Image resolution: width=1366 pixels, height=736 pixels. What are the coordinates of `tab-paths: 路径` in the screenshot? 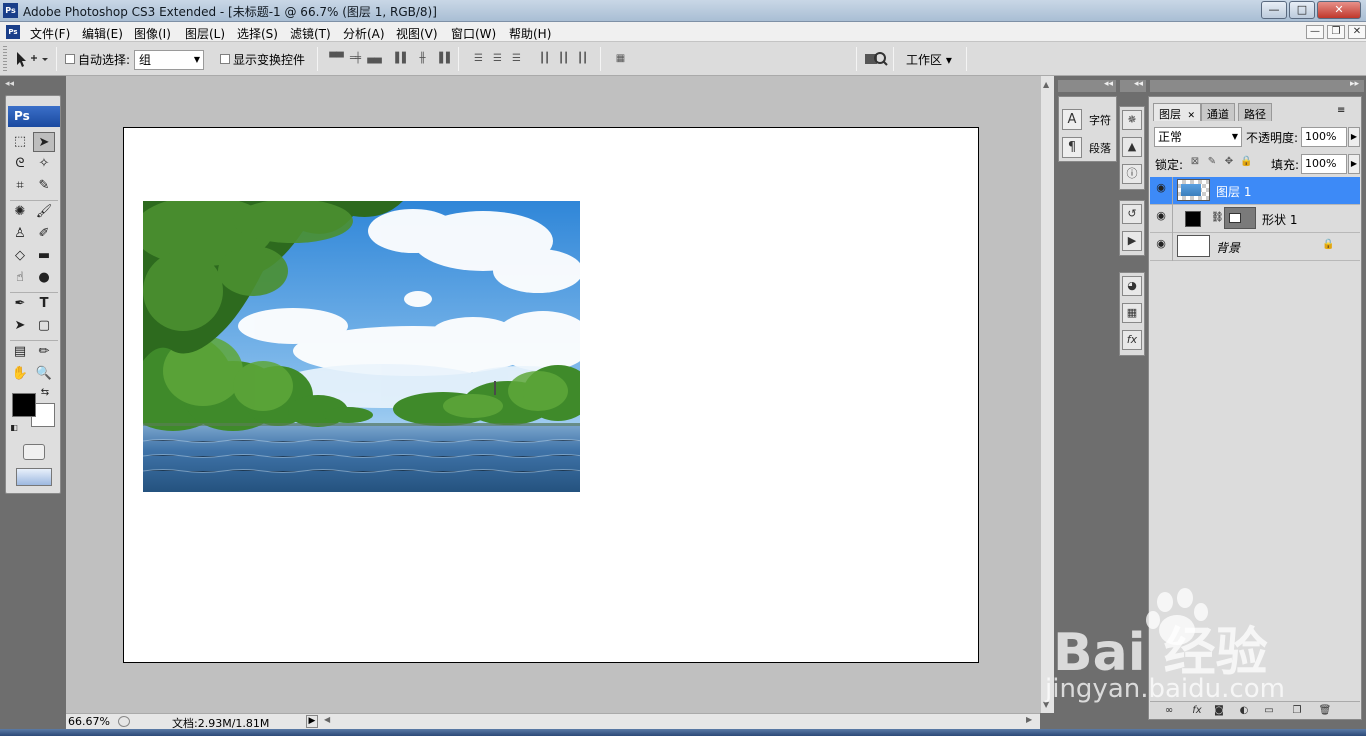 It's located at (1255, 112).